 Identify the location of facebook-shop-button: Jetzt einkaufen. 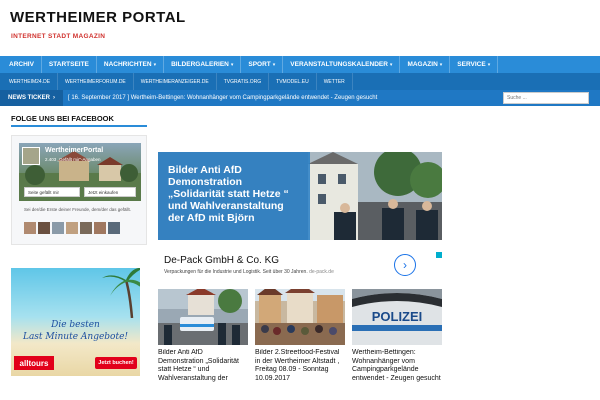
(110, 192).